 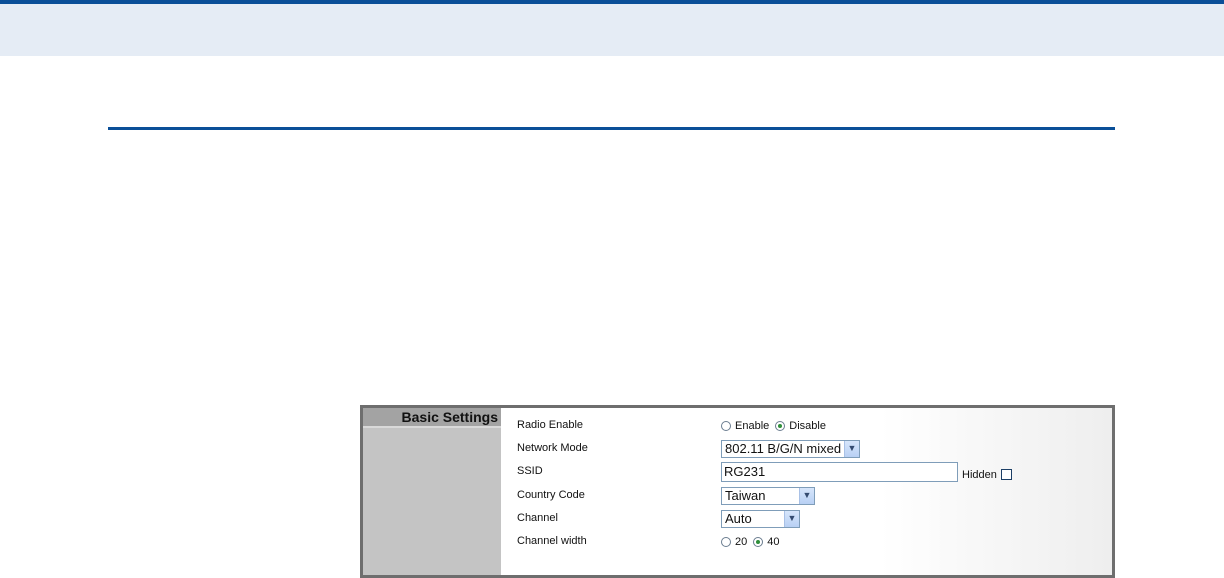 I want to click on channel-value: Auto, so click(x=738, y=518).